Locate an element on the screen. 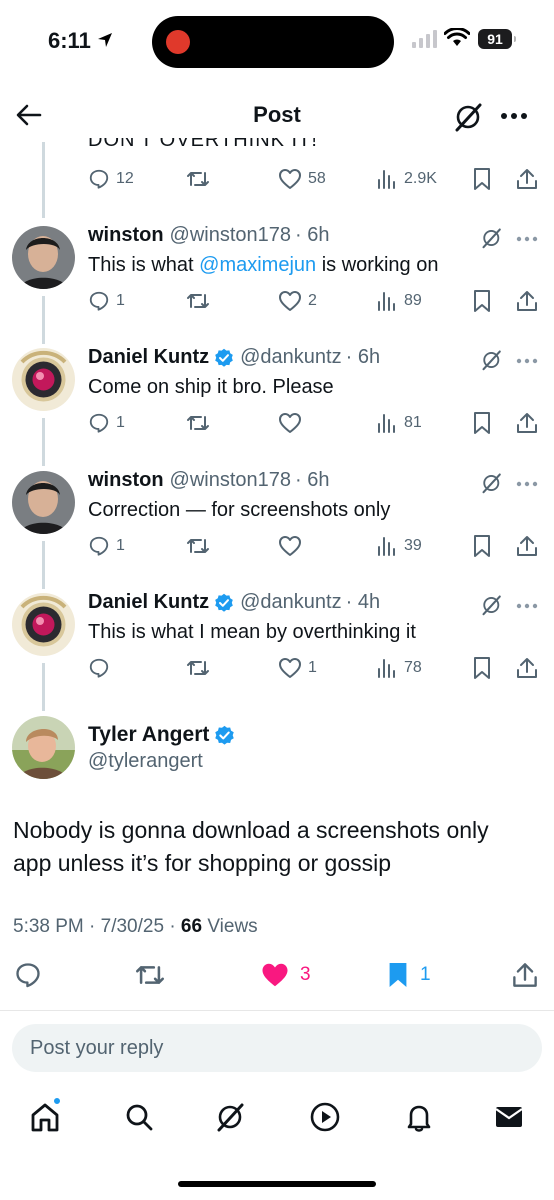 The height and width of the screenshot is (1200, 554). bottom-navigation is located at coordinates (277, 1118).